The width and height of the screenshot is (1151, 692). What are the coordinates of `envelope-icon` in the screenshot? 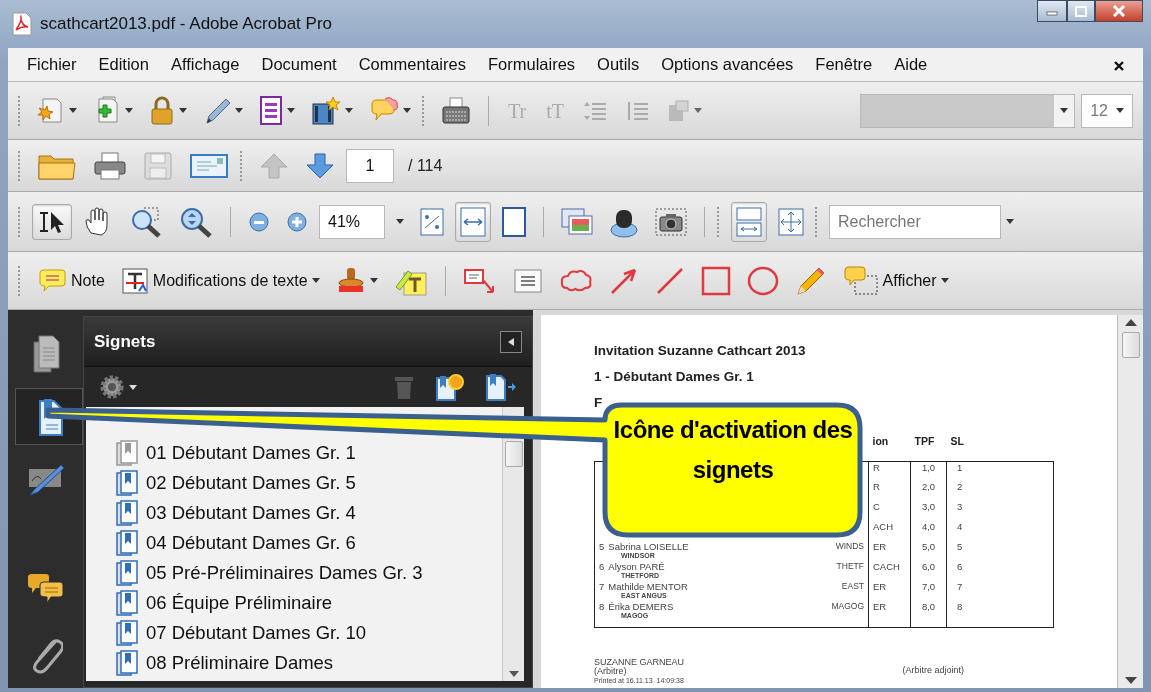 It's located at (209, 165).